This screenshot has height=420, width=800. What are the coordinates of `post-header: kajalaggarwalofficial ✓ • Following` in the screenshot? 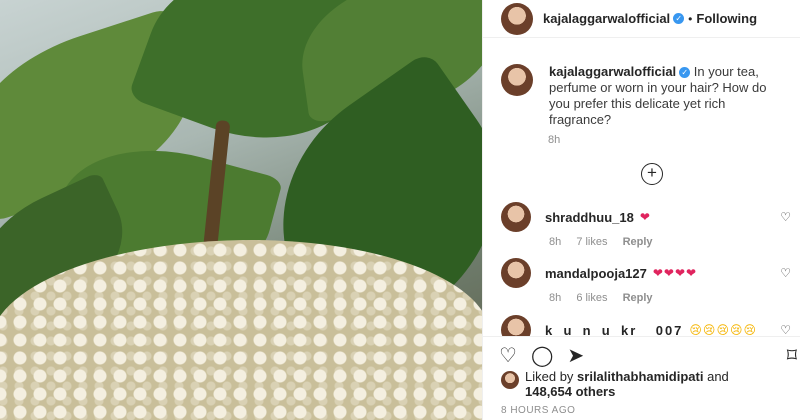 It's located at (641, 19).